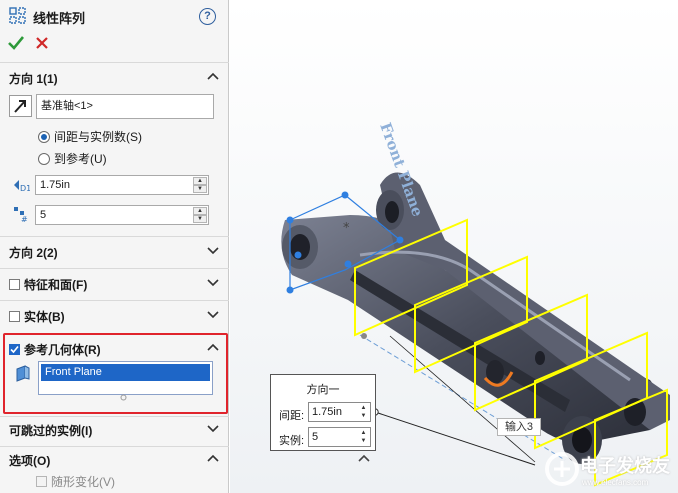  What do you see at coordinates (519, 427) in the screenshot?
I see `input-tag: 输入3` at bounding box center [519, 427].